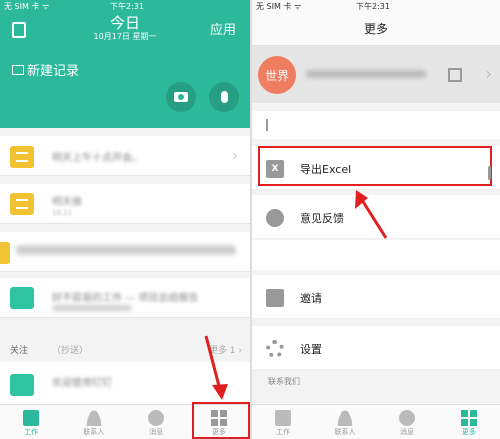 The image size is (500, 439). Describe the element at coordinates (62, 213) in the screenshot. I see `list-item-date: 10.11` at that location.